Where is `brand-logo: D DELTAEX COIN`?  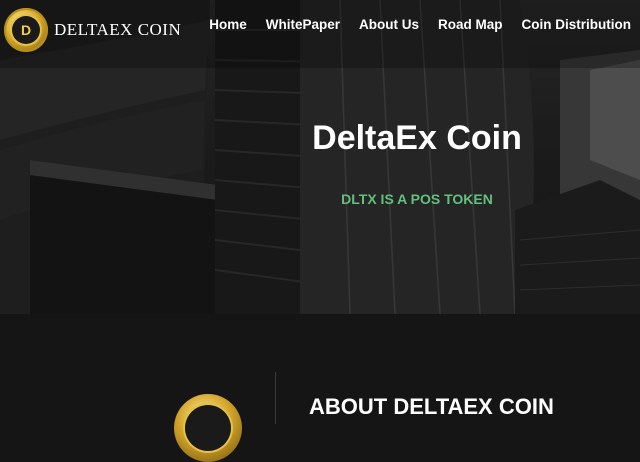
brand-logo: D DELTAEX COIN is located at coordinates (92, 30).